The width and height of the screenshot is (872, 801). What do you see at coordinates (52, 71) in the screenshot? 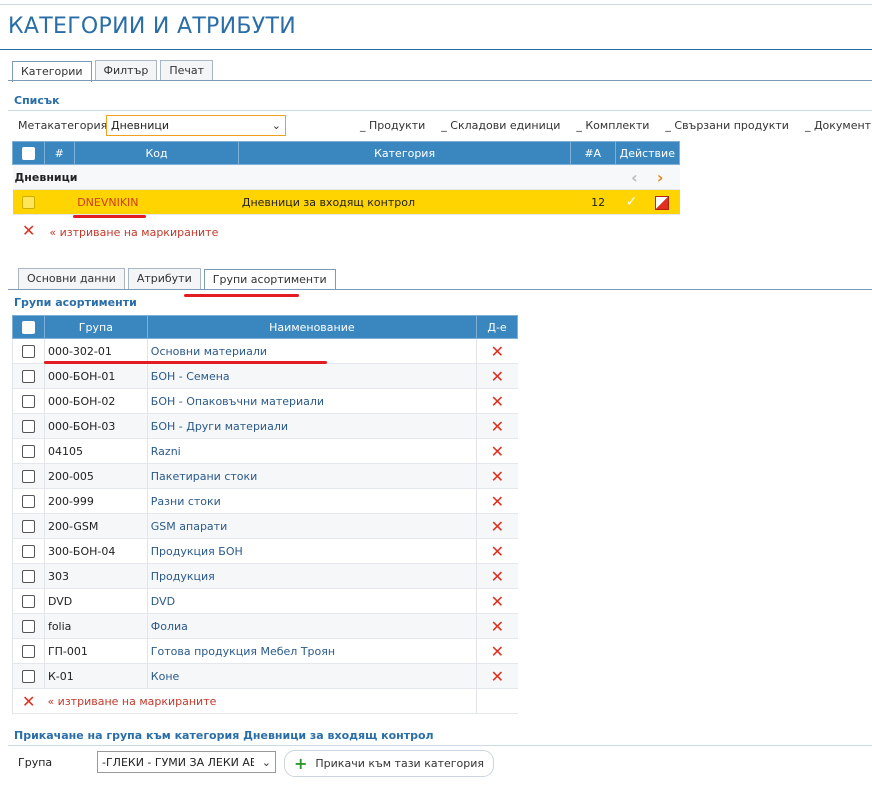
I see `tab-categories: Категории` at bounding box center [52, 71].